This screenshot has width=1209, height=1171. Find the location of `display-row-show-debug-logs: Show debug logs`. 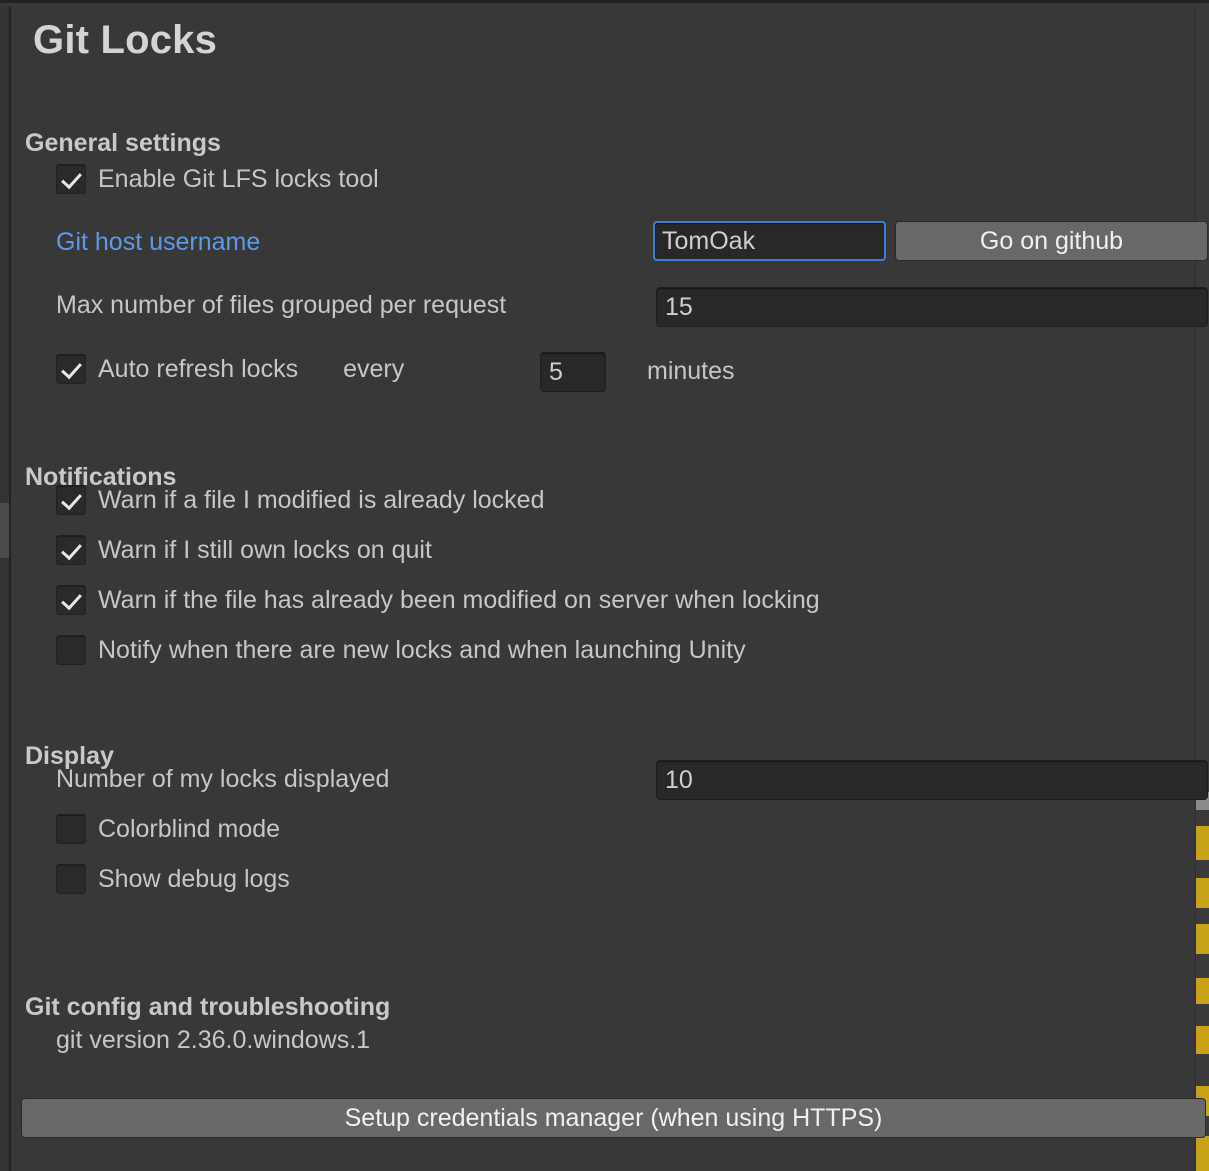

display-row-show-debug-logs: Show debug logs is located at coordinates (173, 879).